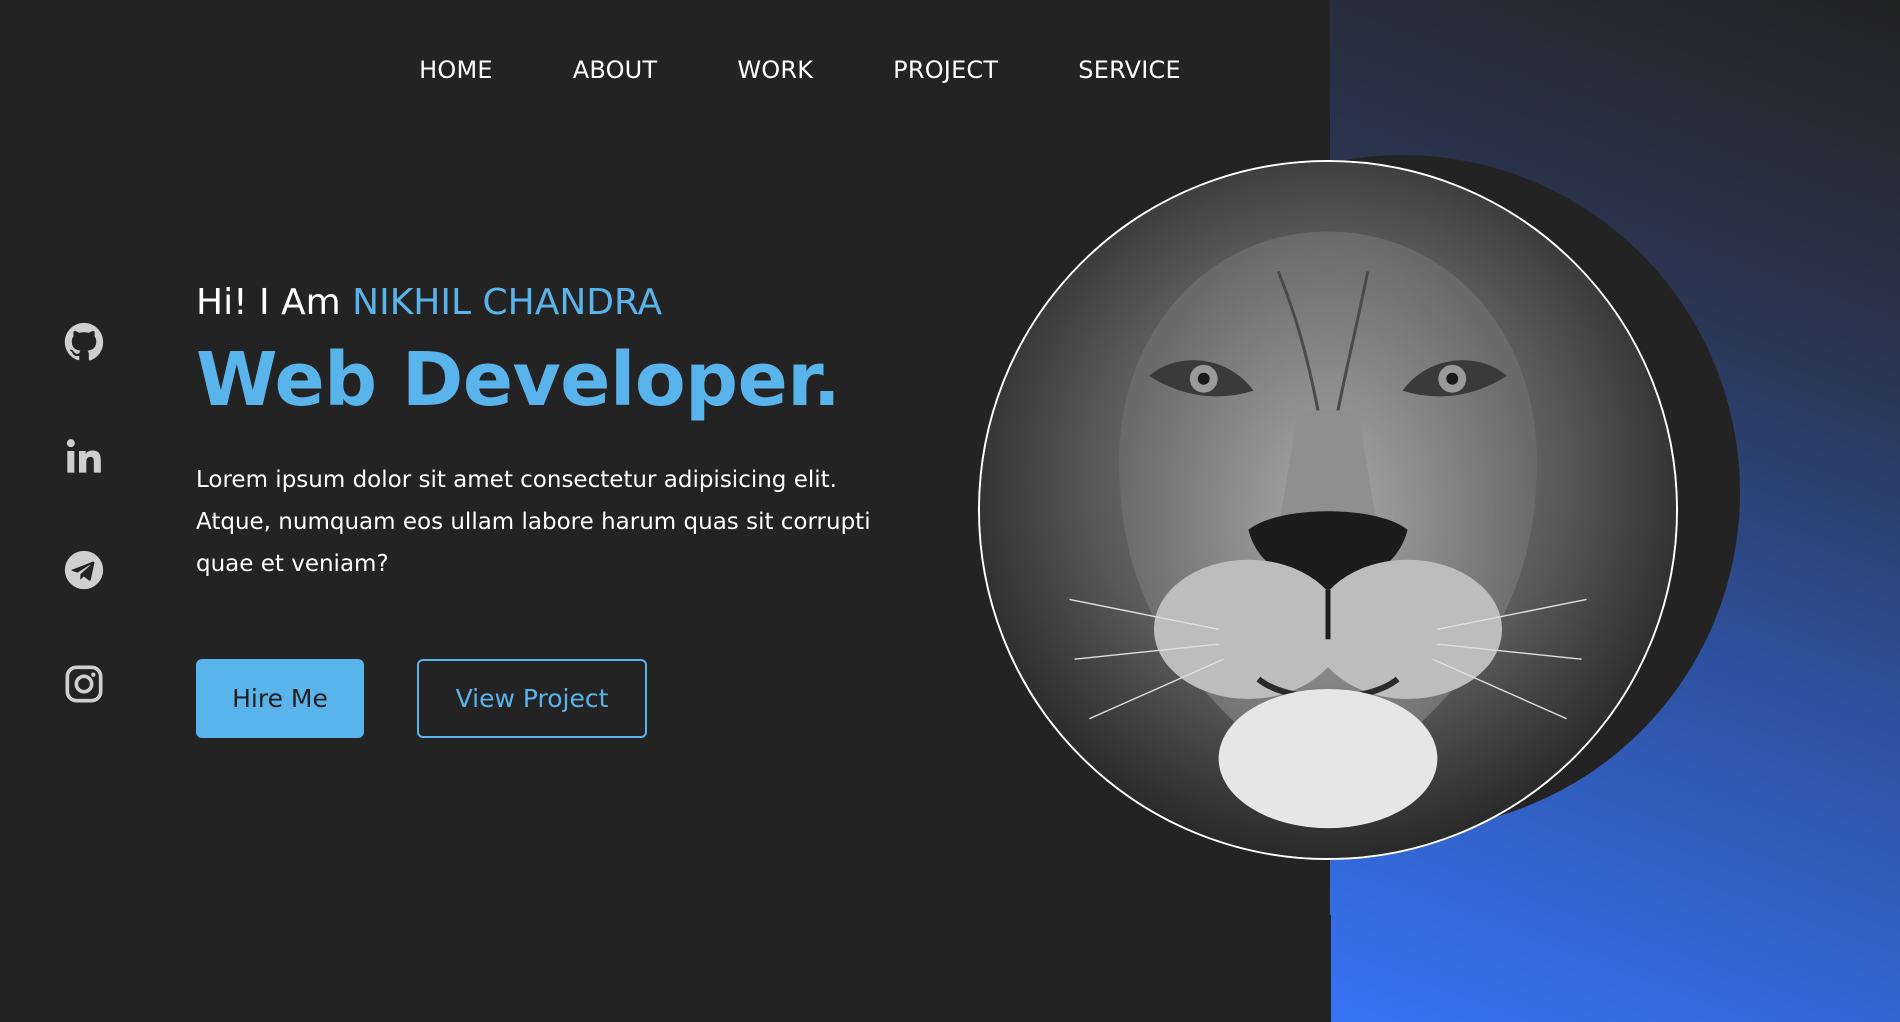  What do you see at coordinates (532, 698) in the screenshot?
I see `view-project-button: View Project` at bounding box center [532, 698].